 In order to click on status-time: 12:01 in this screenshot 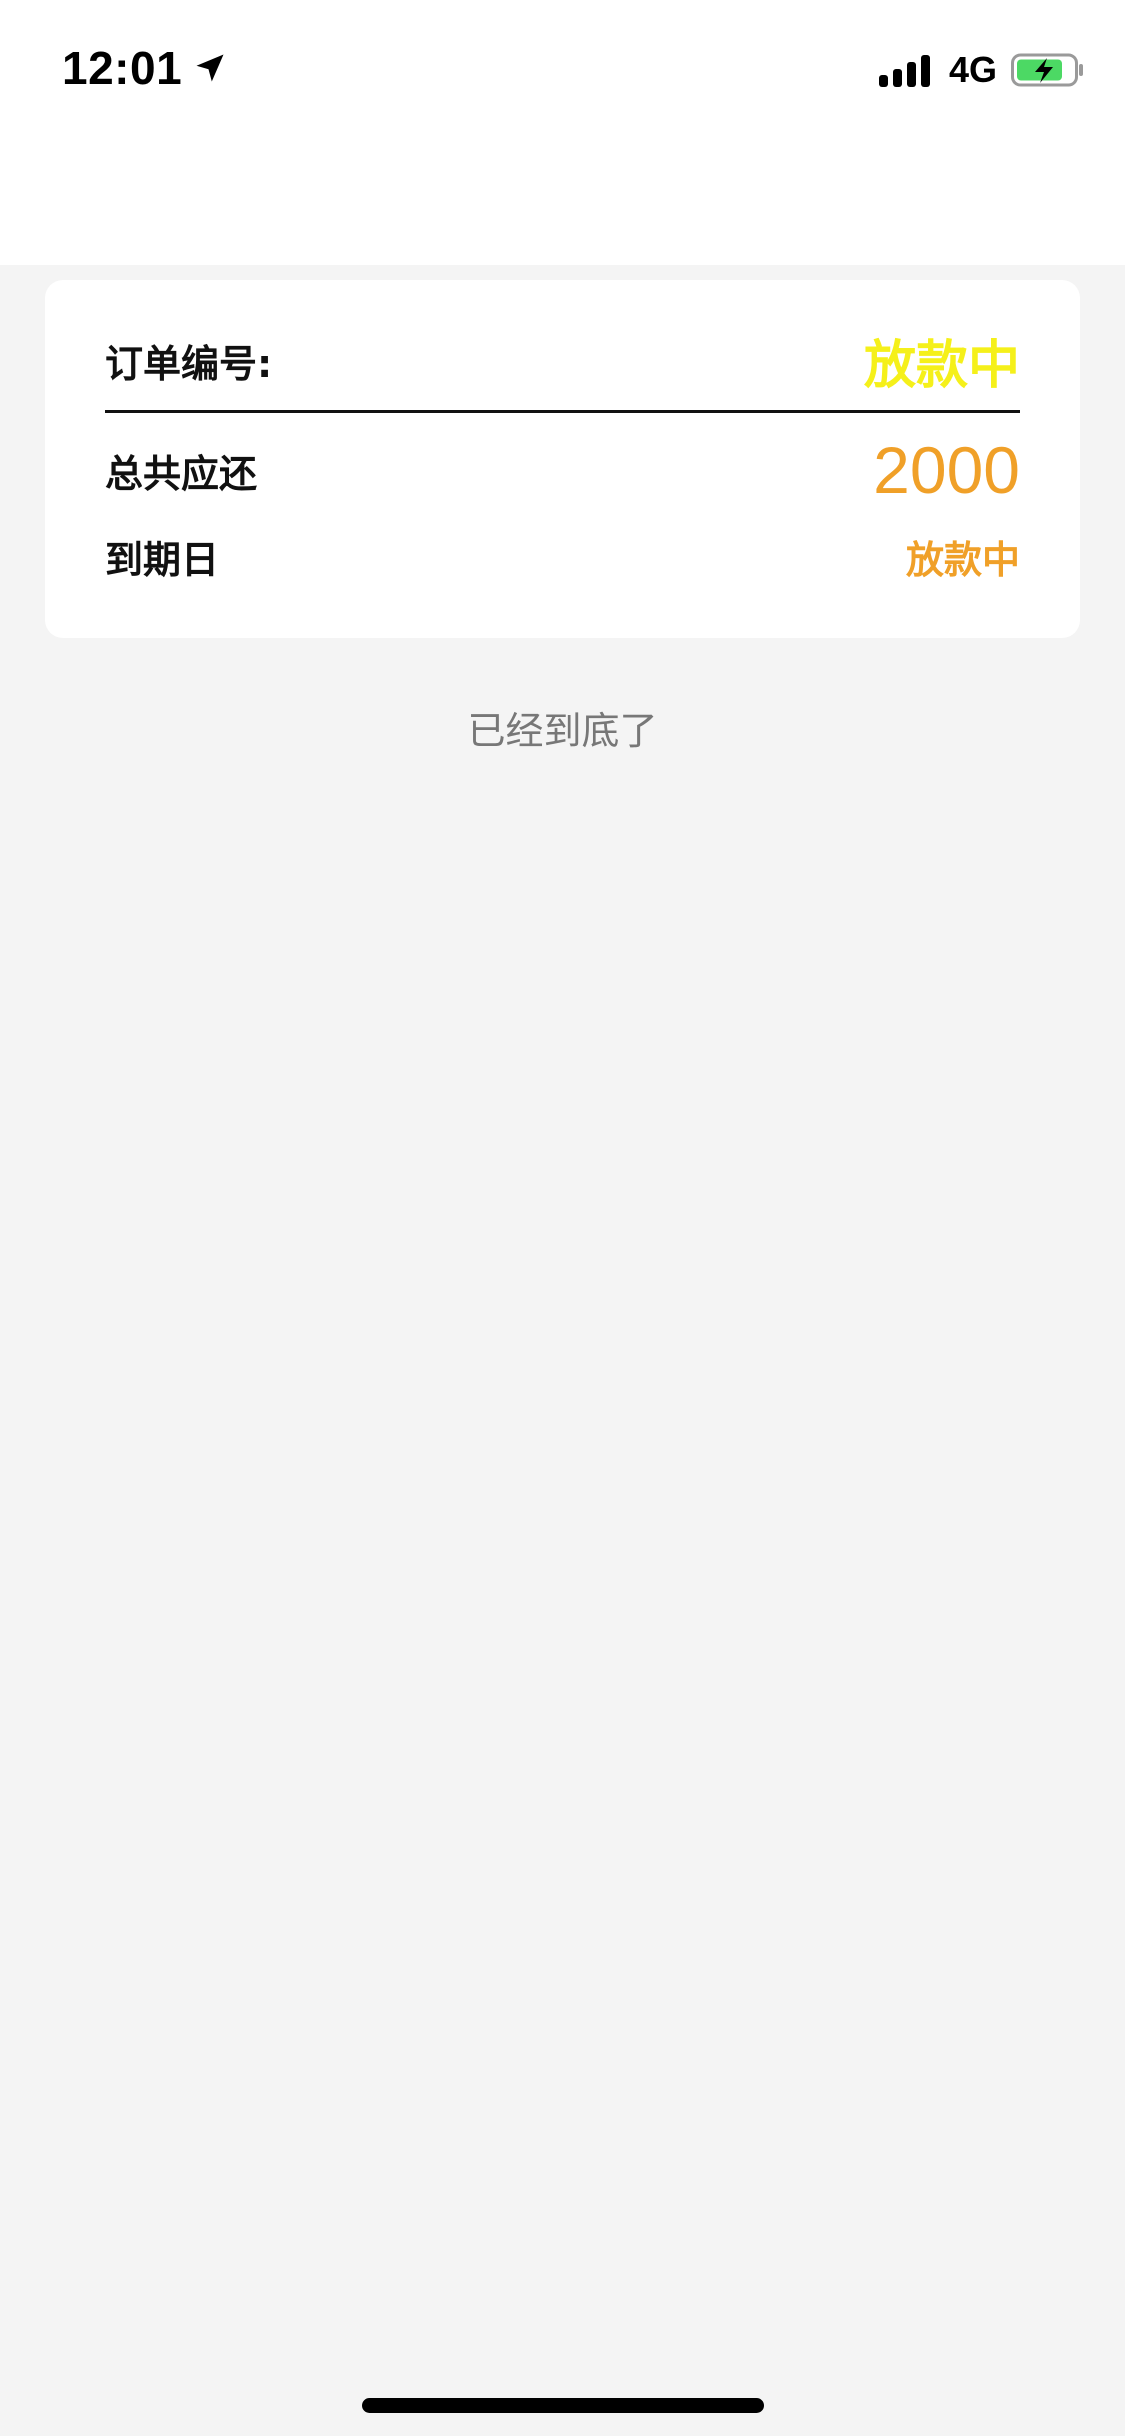, I will do `click(145, 68)`.